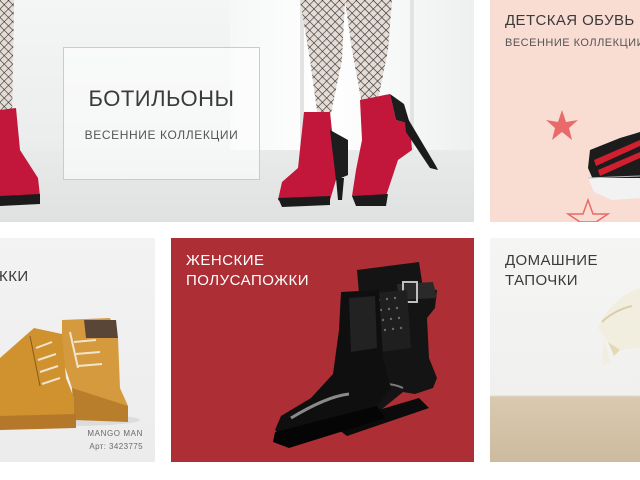 This screenshot has width=640, height=480. I want to click on kids-shoes-photo, so click(593, 166).